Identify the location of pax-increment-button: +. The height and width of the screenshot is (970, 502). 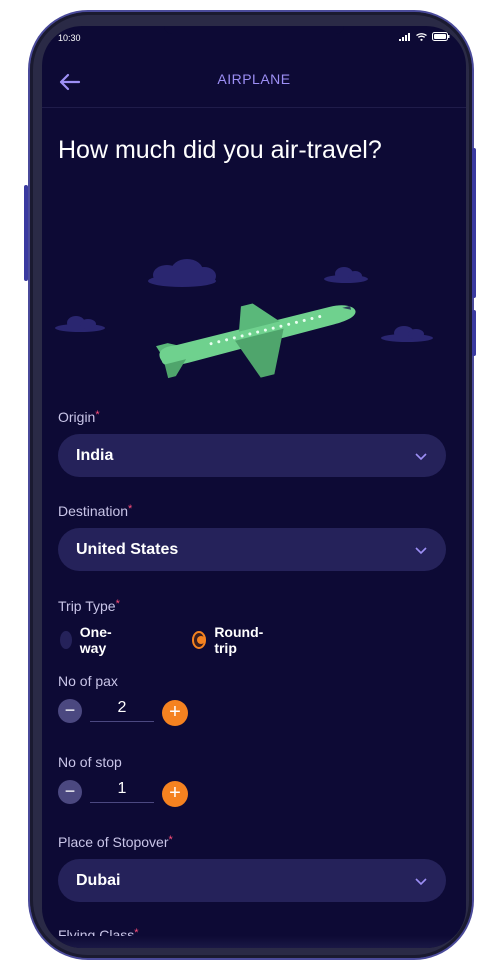
(175, 713).